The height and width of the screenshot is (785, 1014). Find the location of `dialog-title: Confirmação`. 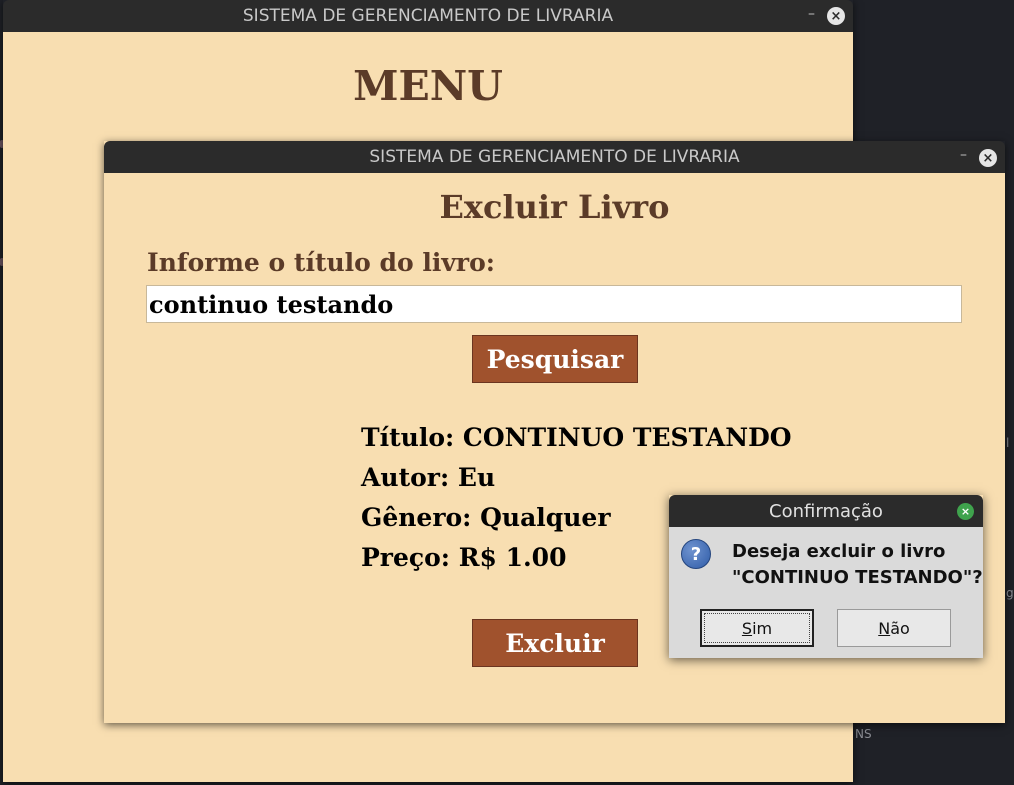

dialog-title: Confirmação is located at coordinates (826, 511).